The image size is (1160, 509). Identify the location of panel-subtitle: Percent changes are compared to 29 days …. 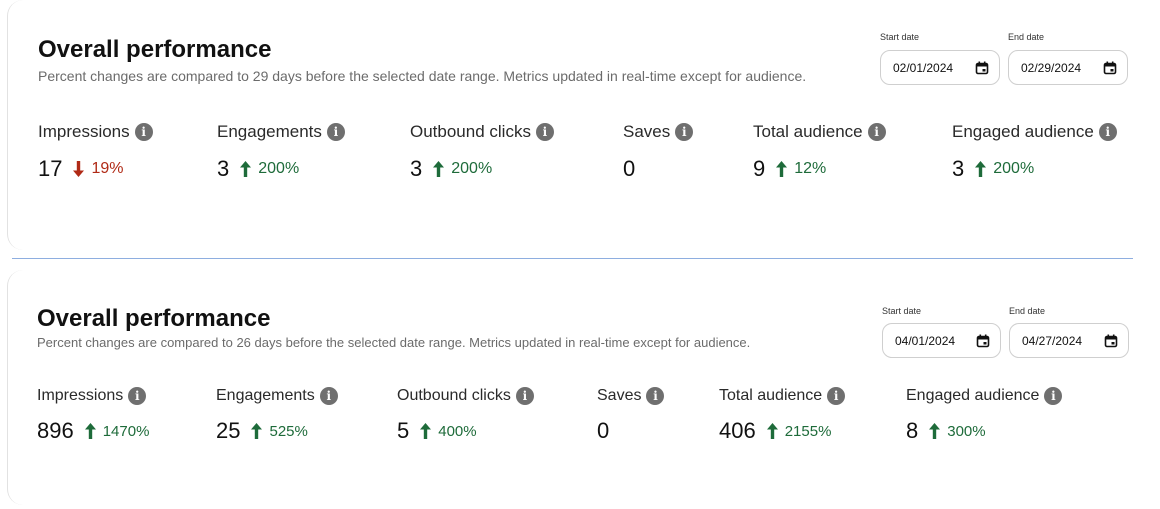
(422, 76).